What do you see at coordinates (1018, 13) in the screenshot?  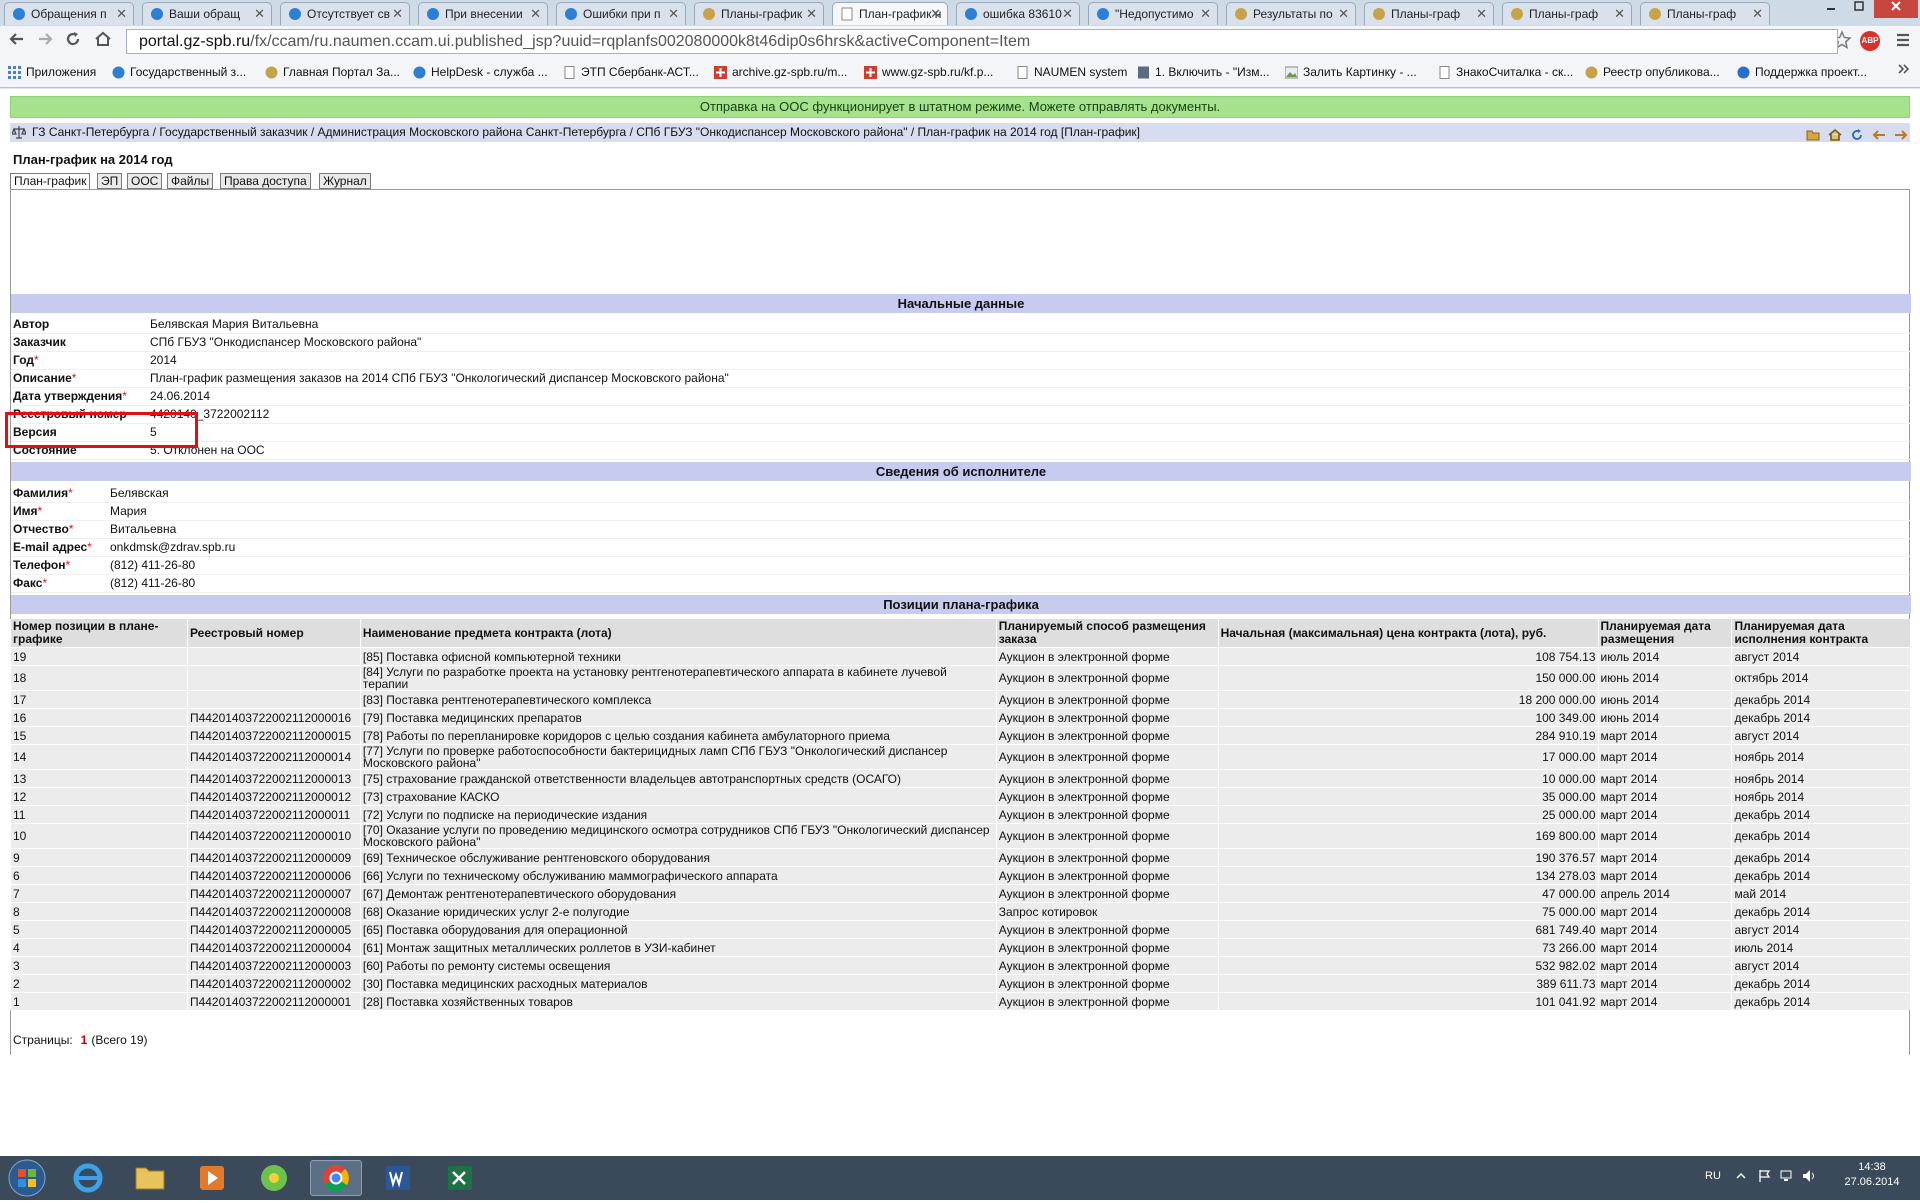 I see `browser-tab: ошибка 83610 ✕` at bounding box center [1018, 13].